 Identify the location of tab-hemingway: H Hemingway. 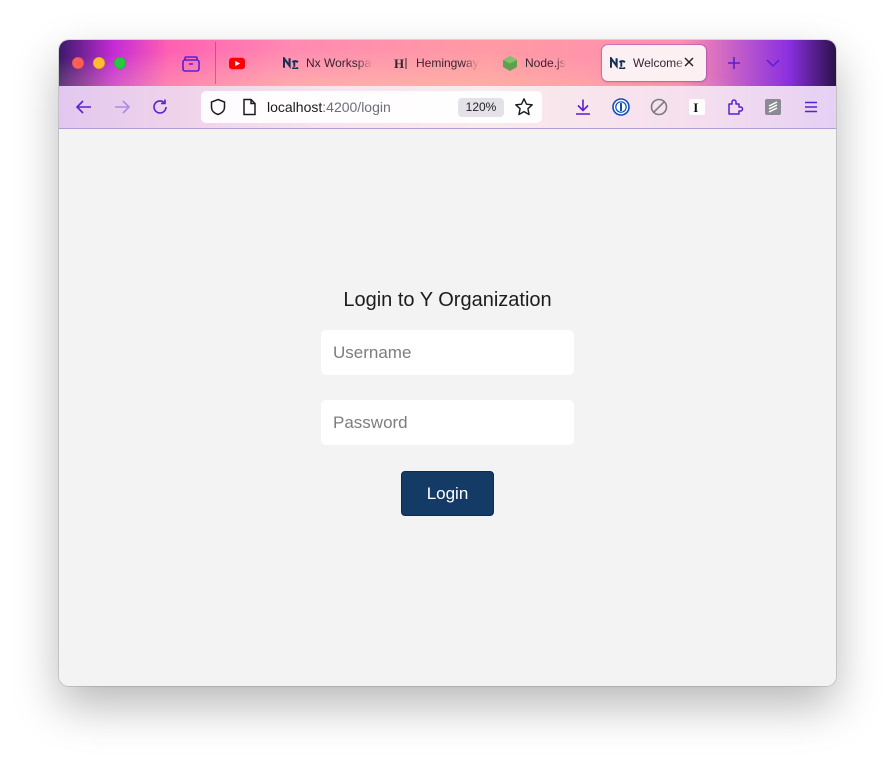
(438, 63).